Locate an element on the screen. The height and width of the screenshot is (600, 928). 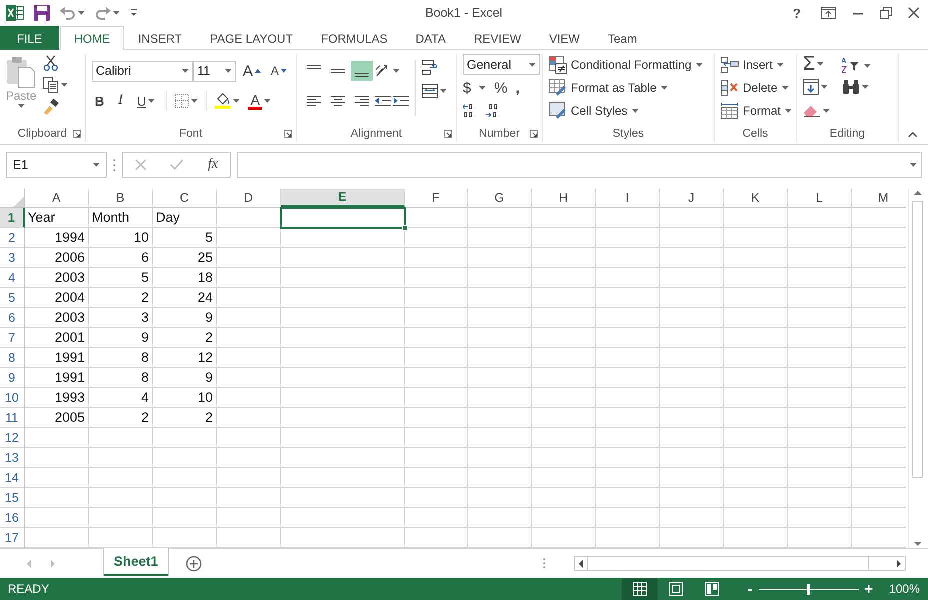
styles-menu-button: Conditional Formatting is located at coordinates (628, 65).